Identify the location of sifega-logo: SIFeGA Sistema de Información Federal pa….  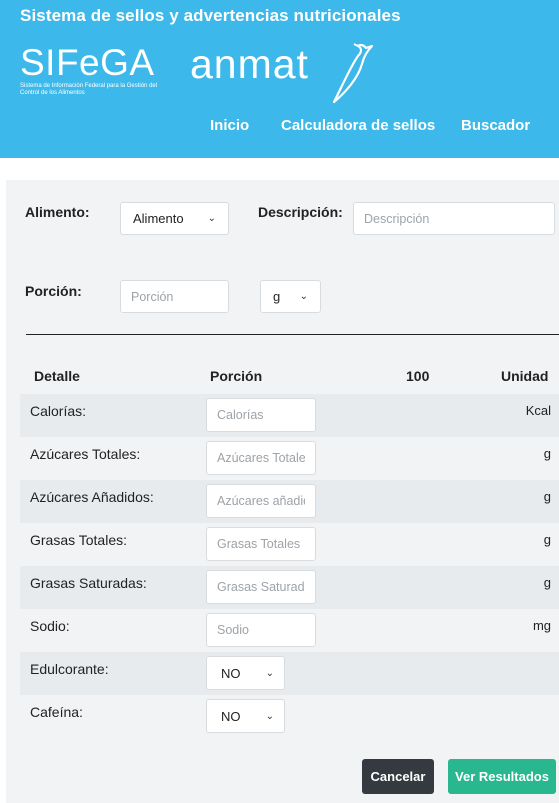
(90, 70).